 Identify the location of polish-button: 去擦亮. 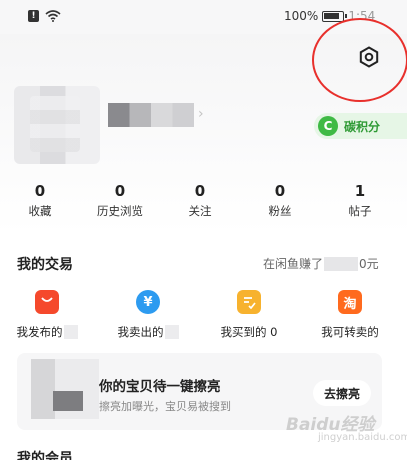
(342, 393).